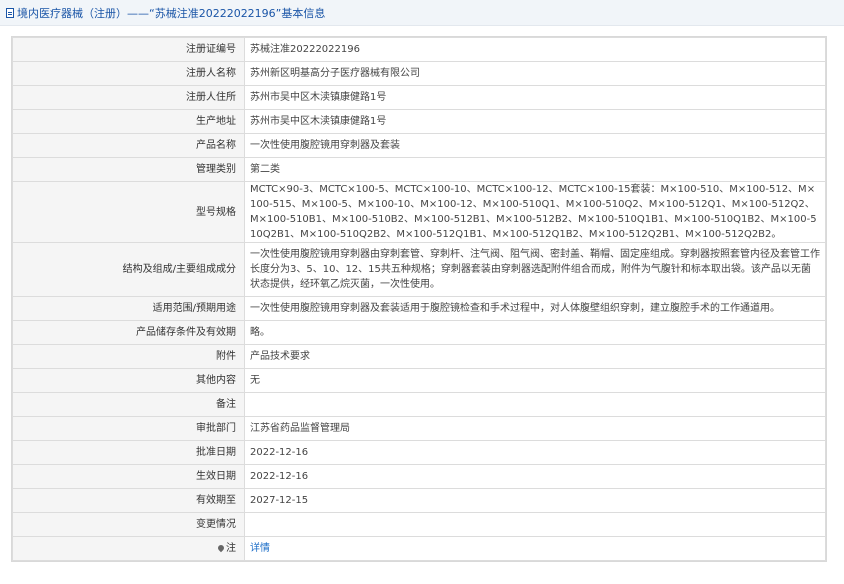 The width and height of the screenshot is (844, 584). I want to click on table-row: 附件 产品技术要求, so click(419, 356).